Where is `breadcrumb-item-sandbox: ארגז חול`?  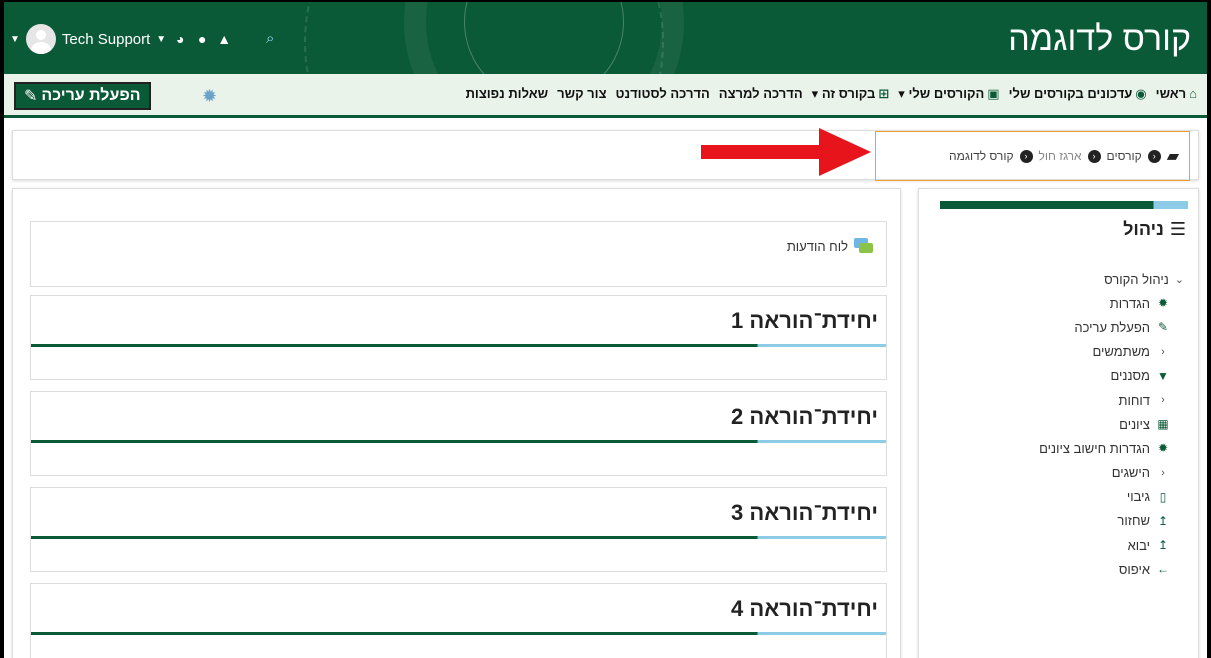 breadcrumb-item-sandbox: ארגז חול is located at coordinates (1060, 156).